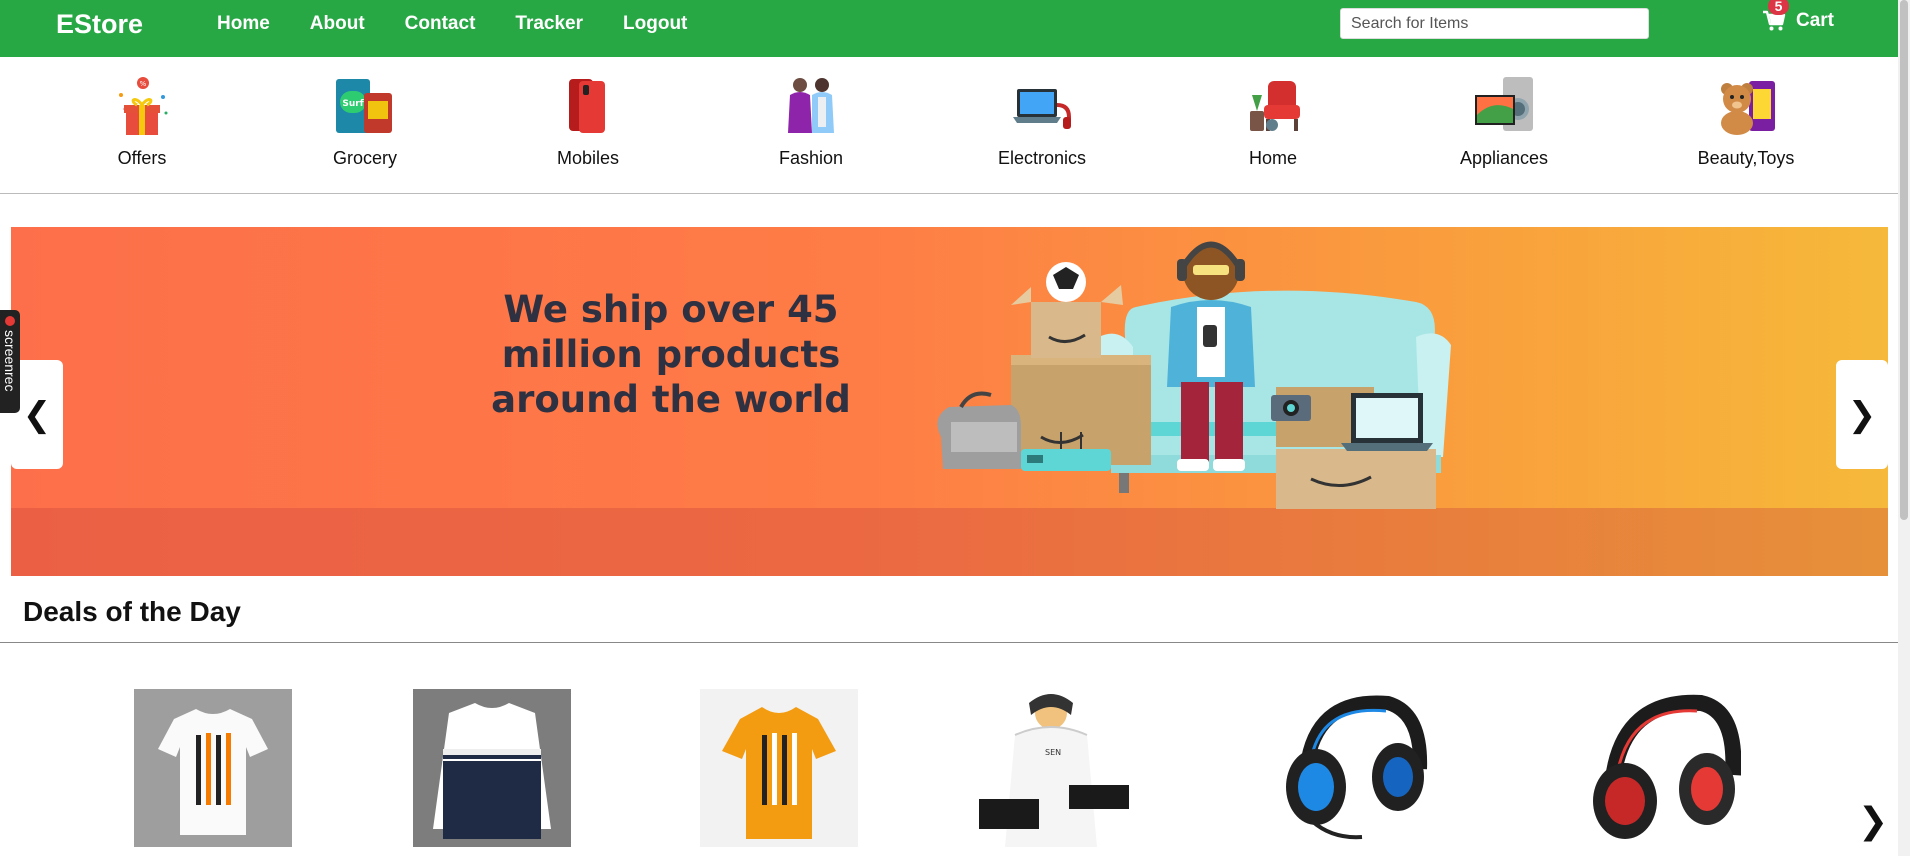 The height and width of the screenshot is (856, 1910). What do you see at coordinates (1746, 106) in the screenshot?
I see `teddy-bear-icon` at bounding box center [1746, 106].